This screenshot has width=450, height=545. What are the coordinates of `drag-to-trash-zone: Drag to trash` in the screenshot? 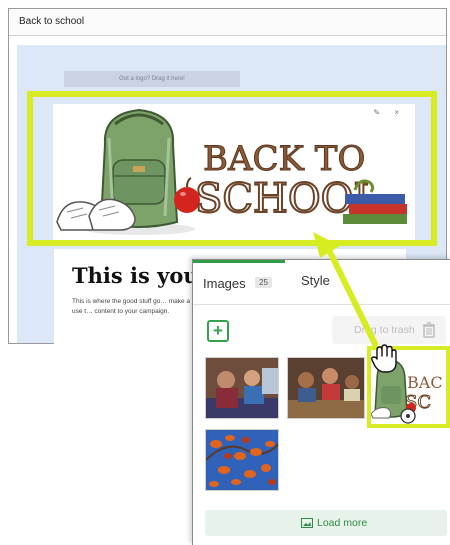 It's located at (389, 330).